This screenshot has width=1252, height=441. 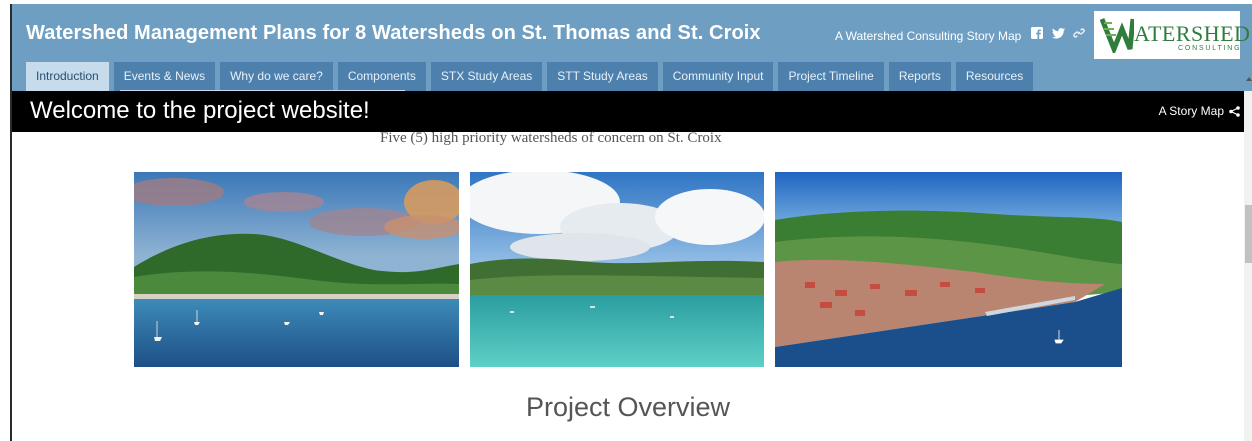 I want to click on tab-stx-study-areas: STX Study Areas, so click(x=486, y=76).